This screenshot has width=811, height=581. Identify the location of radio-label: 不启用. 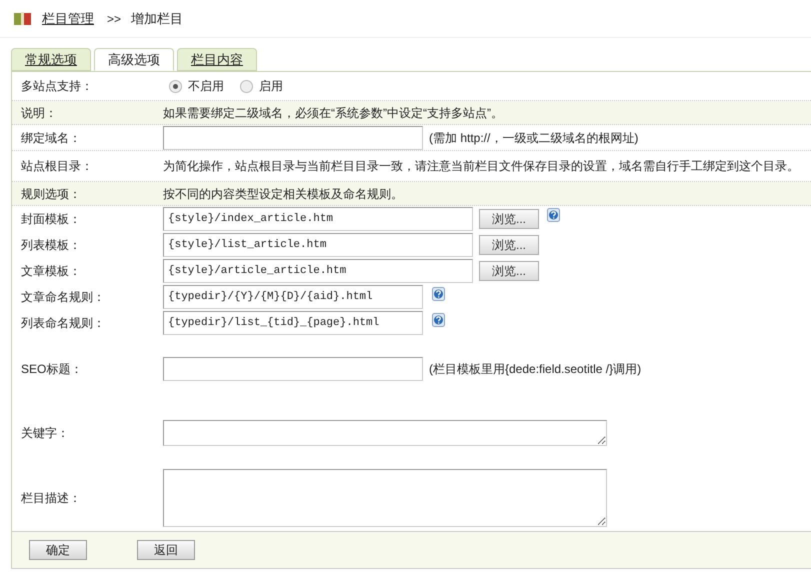
(206, 86).